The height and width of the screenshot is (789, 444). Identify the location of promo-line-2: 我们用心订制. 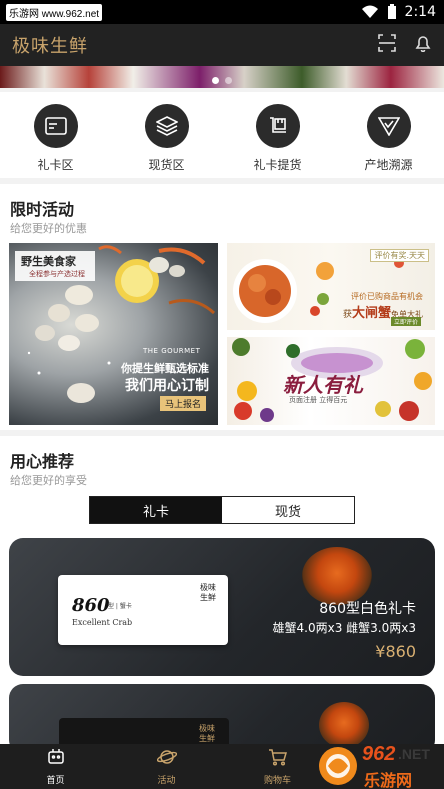
(167, 386).